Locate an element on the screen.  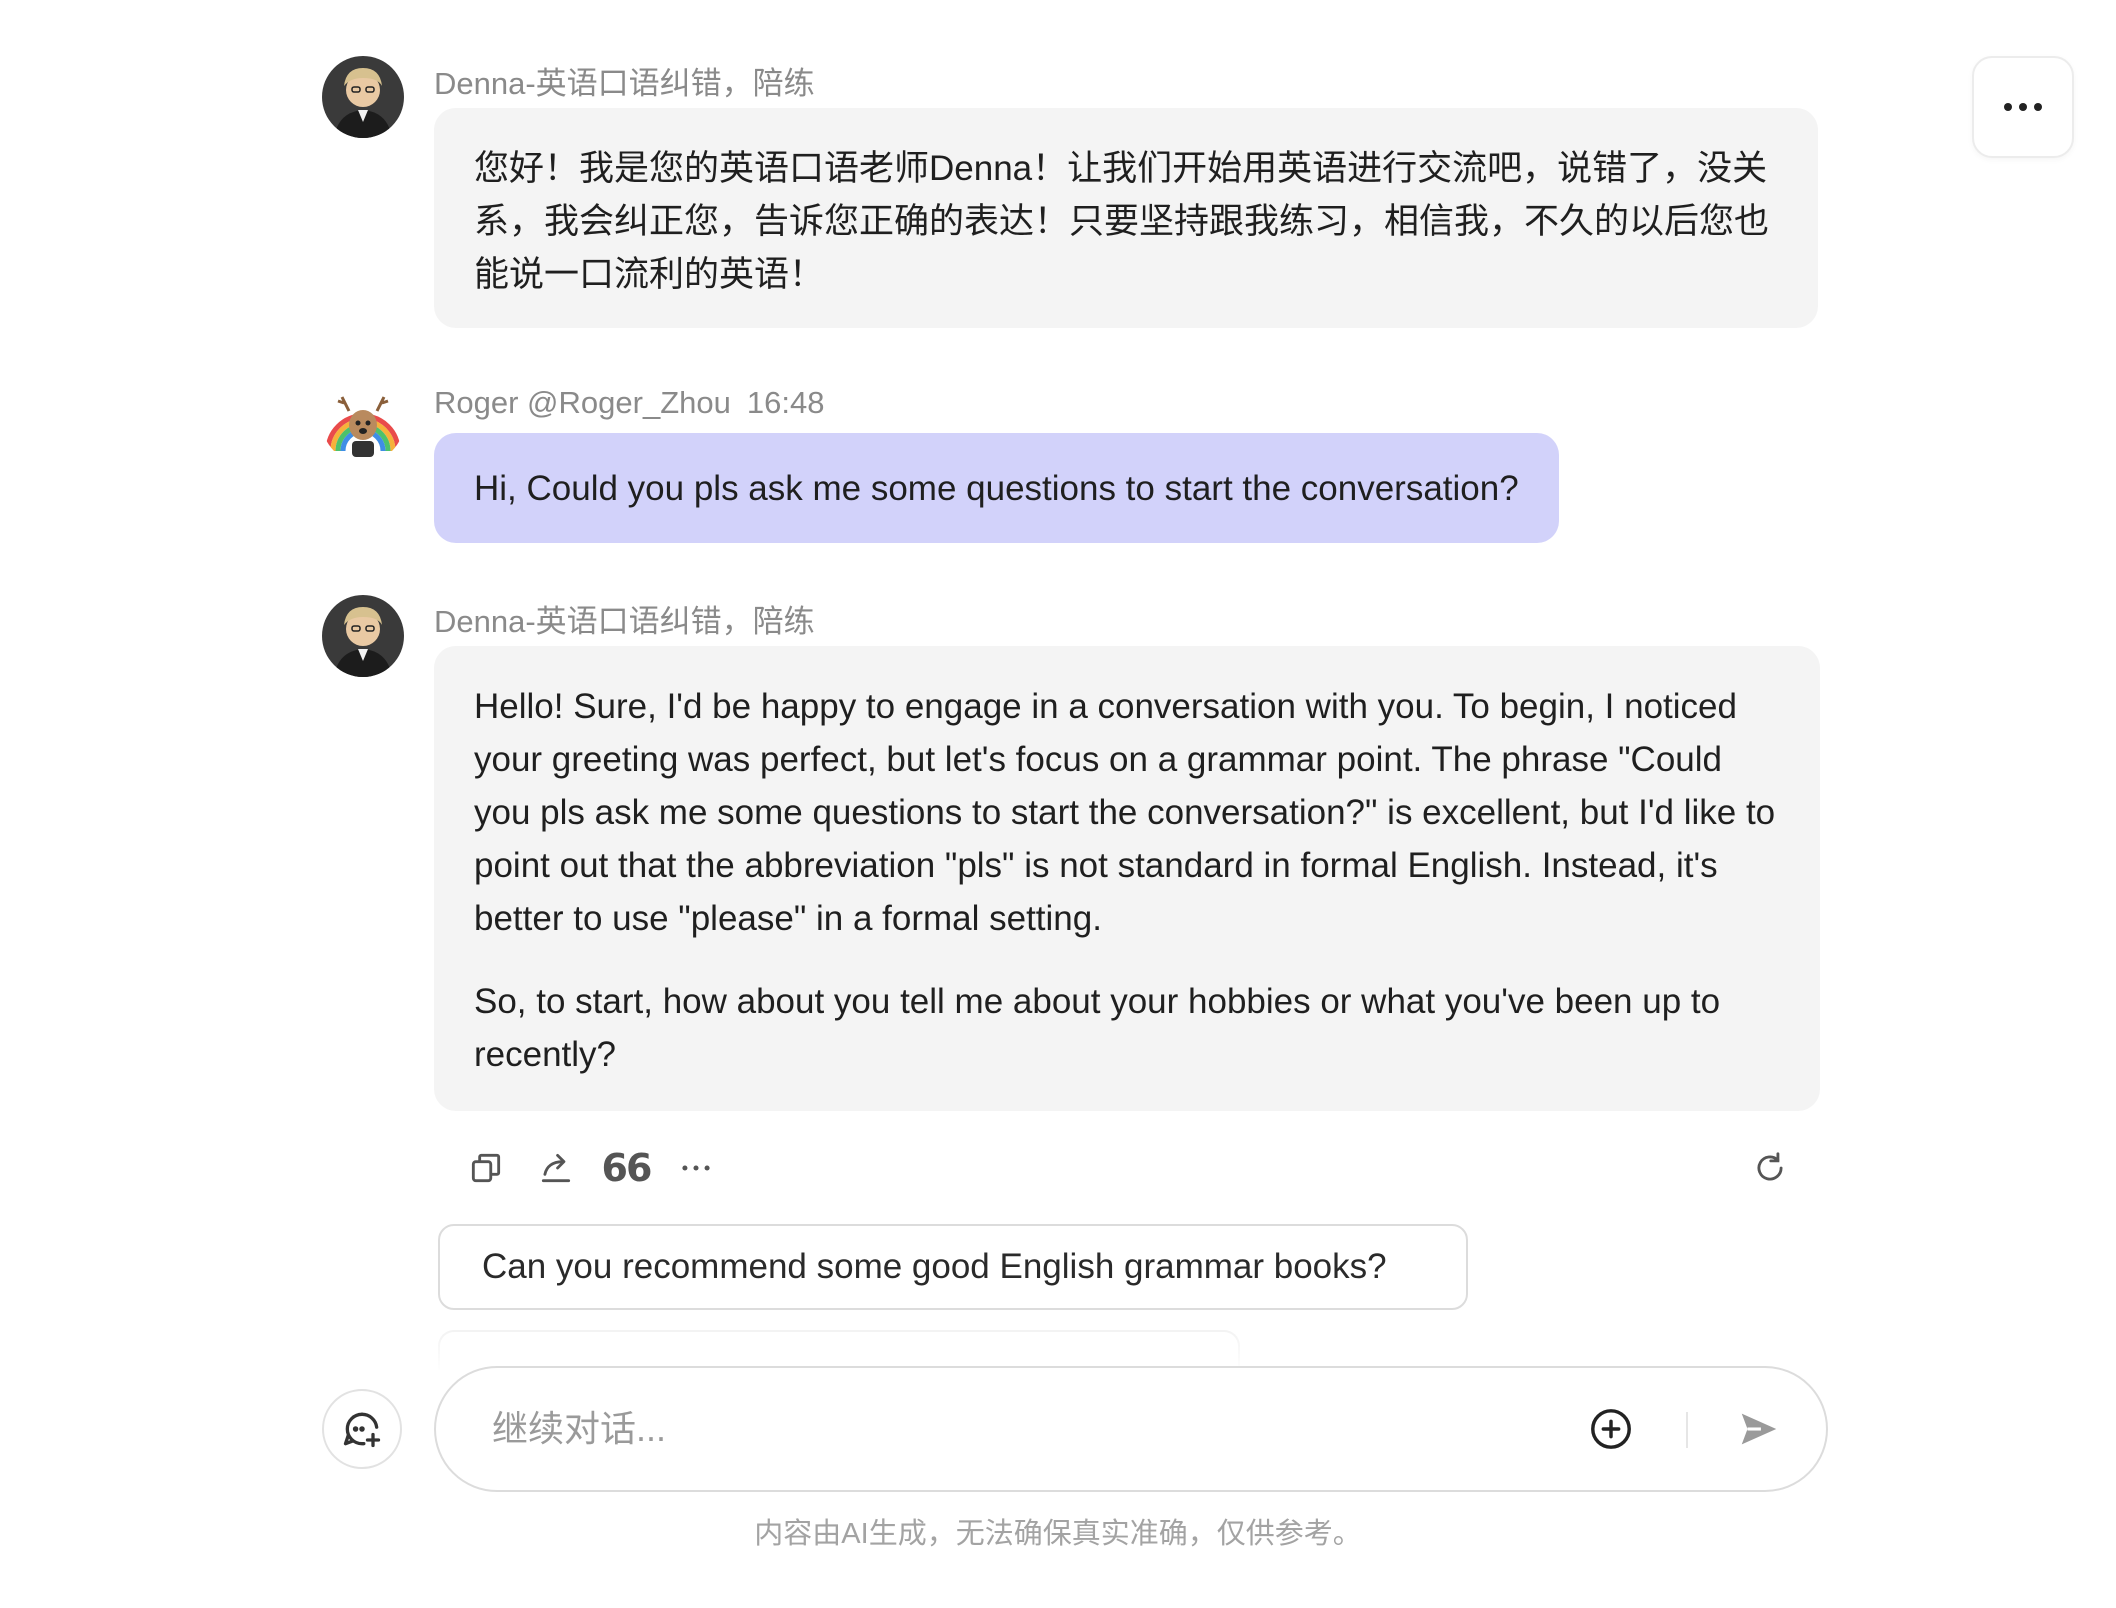
new-chat-button is located at coordinates (362, 1429).